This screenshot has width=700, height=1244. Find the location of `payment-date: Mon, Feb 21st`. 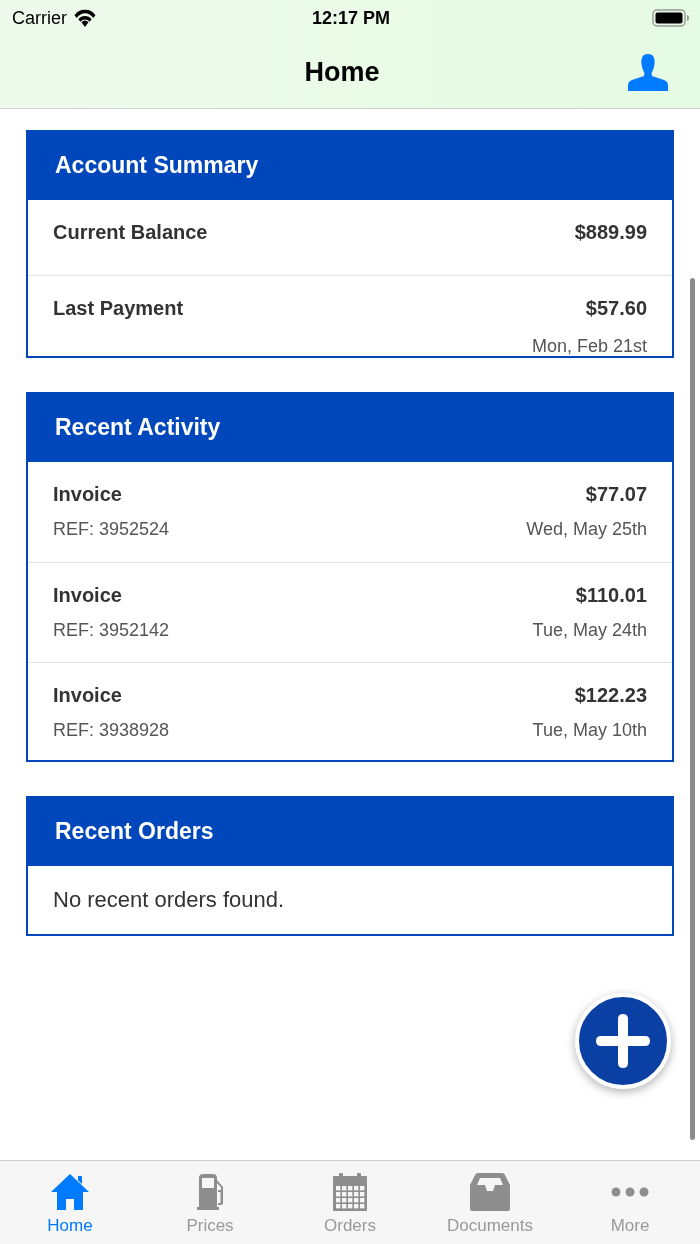

payment-date: Mon, Feb 21st is located at coordinates (589, 346).